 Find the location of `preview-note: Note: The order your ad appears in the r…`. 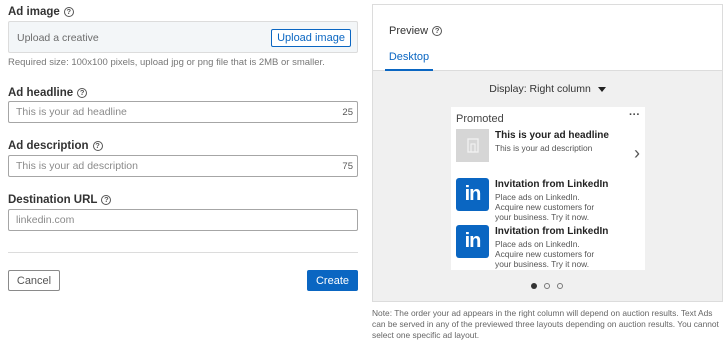

preview-note: Note: The order your ad appears in the r… is located at coordinates (545, 324).